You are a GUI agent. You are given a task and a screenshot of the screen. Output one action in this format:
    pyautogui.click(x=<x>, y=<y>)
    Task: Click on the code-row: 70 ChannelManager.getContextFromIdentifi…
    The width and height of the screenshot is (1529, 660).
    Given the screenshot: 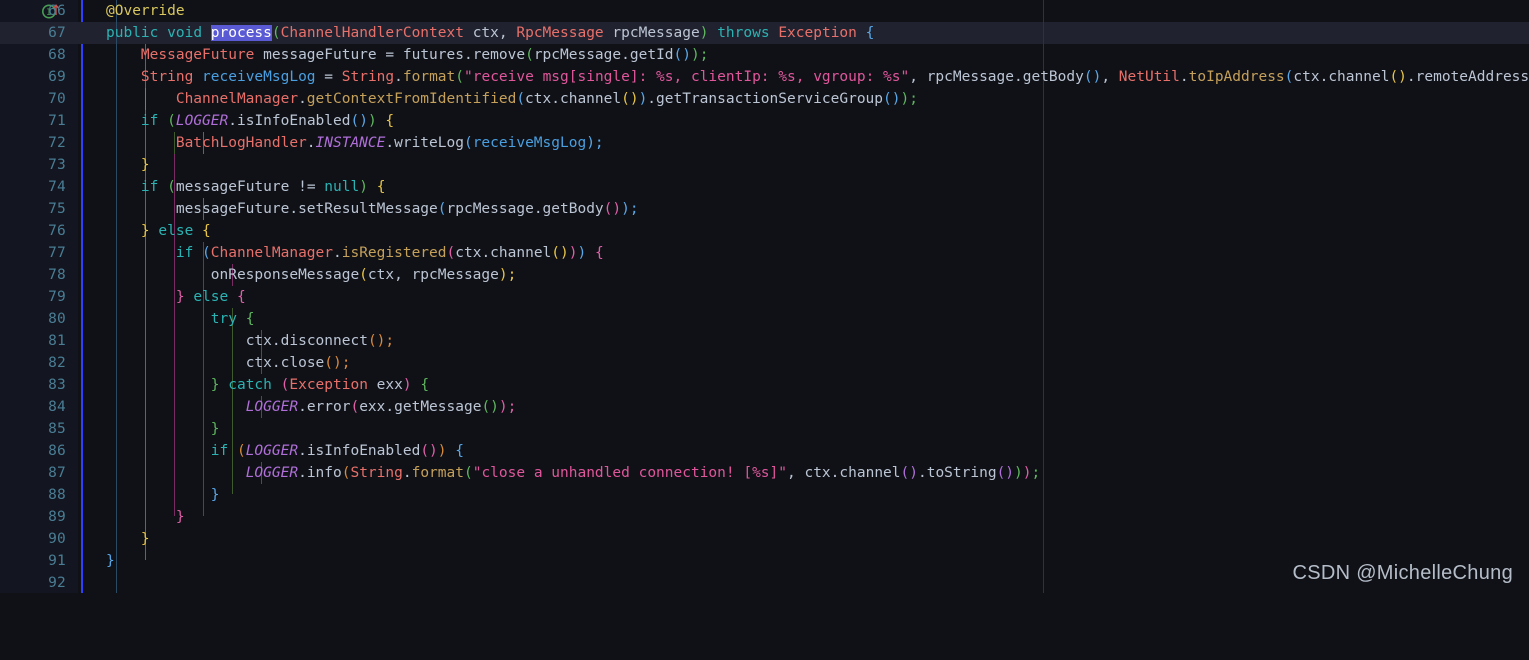 What is the action you would take?
    pyautogui.click(x=764, y=99)
    